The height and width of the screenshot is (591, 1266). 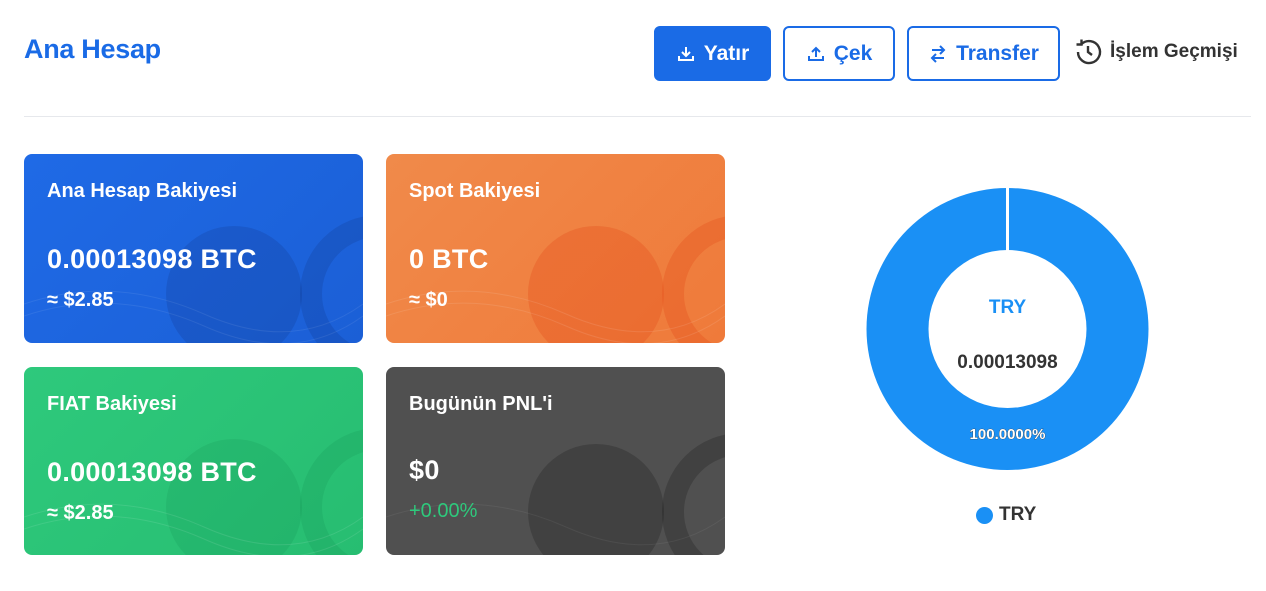 What do you see at coordinates (443, 511) in the screenshot?
I see `pnl-change: +0.00%` at bounding box center [443, 511].